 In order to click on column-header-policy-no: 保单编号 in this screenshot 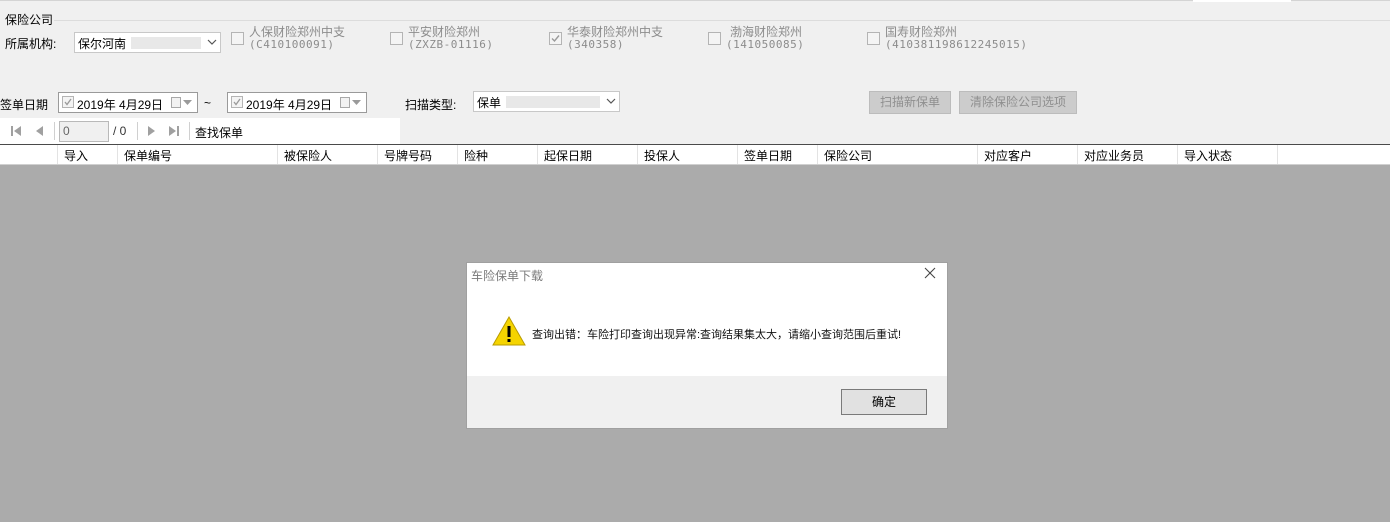, I will do `click(148, 155)`.